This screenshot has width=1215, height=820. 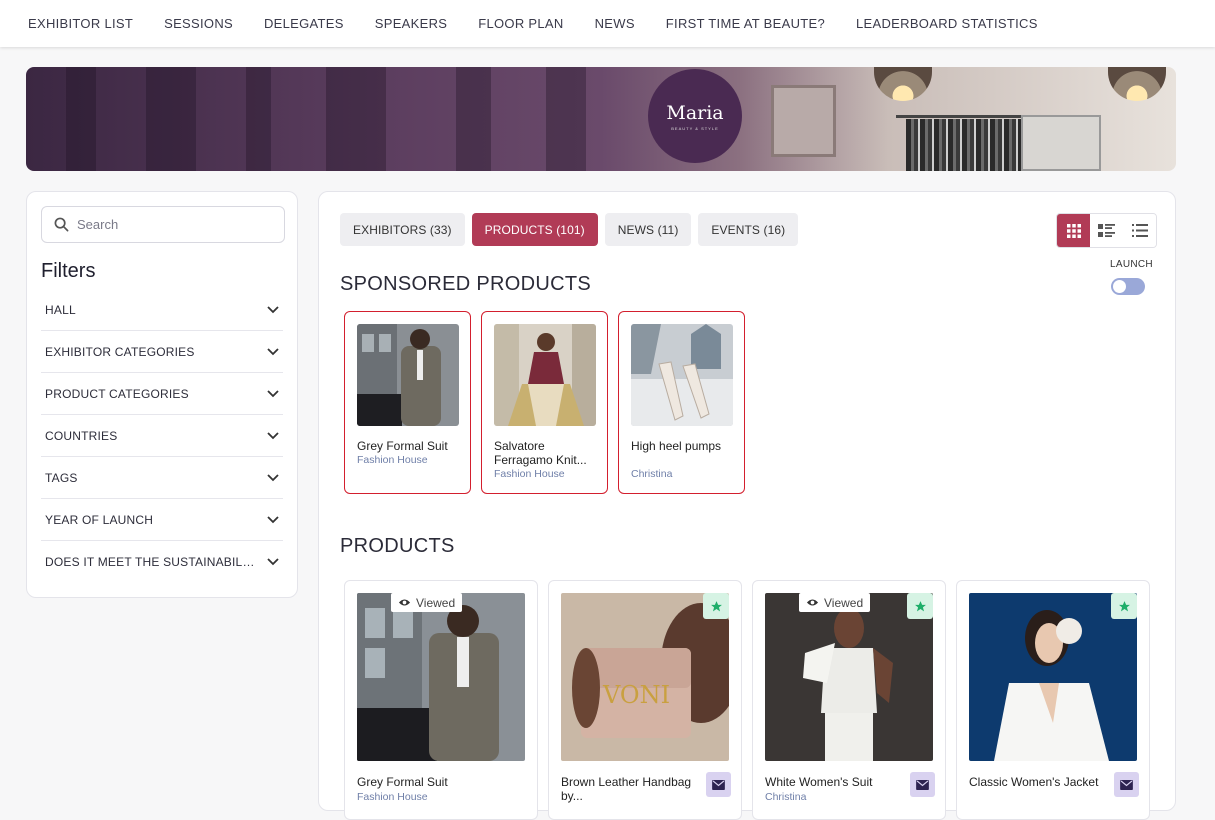 I want to click on exhibitor-logo: Maria BEAUTY & STYLE, so click(x=695, y=116).